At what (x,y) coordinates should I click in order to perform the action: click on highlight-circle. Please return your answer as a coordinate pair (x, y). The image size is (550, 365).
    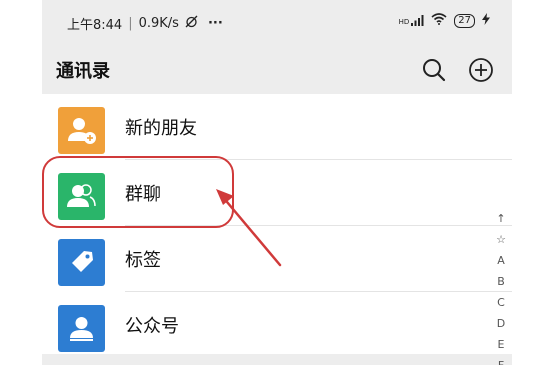
    Looking at the image, I should click on (138, 192).